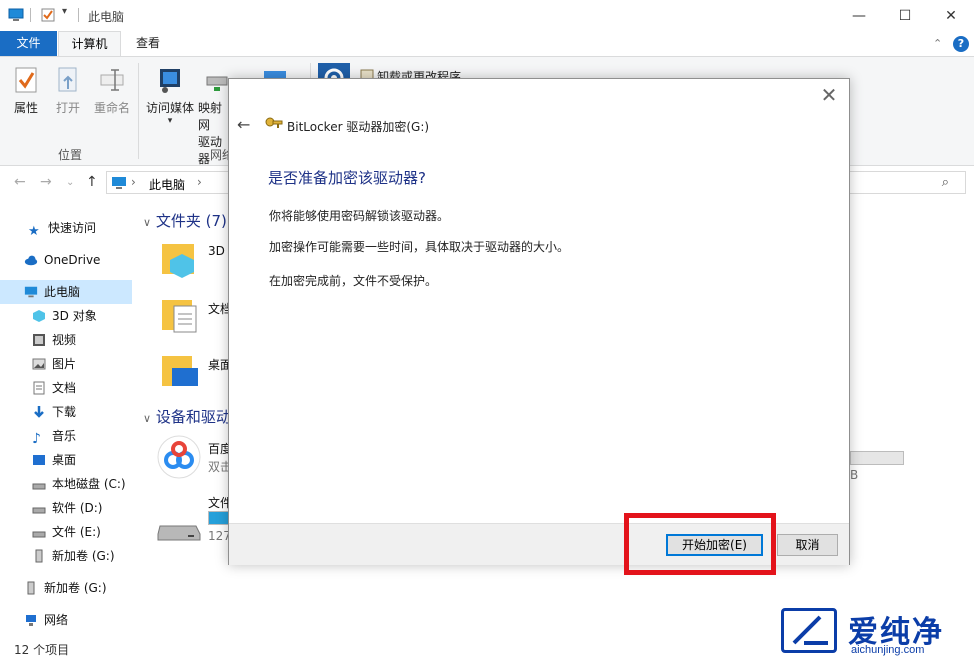 The height and width of the screenshot is (661, 974). What do you see at coordinates (167, 184) in the screenshot?
I see `address-path: 此电脑` at bounding box center [167, 184].